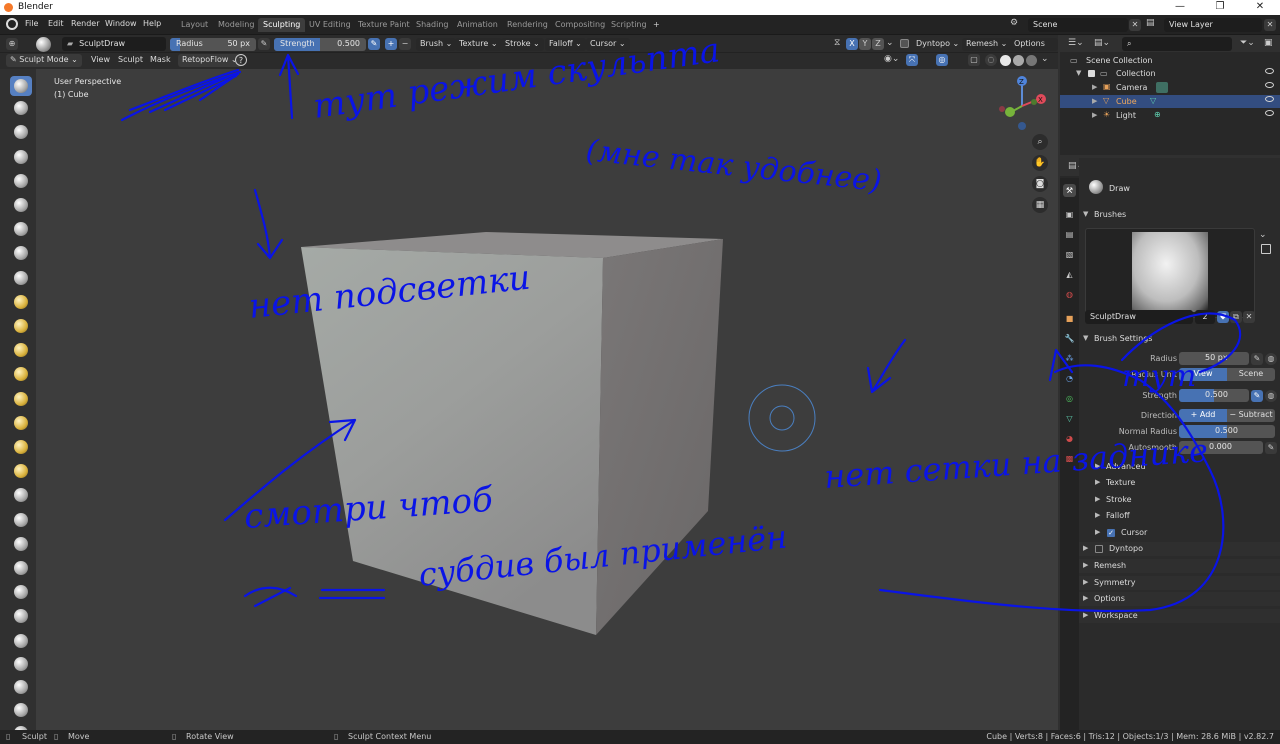 This screenshot has width=1280, height=744. Describe the element at coordinates (391, 44) in the screenshot. I see `direction-add-button: +` at that location.